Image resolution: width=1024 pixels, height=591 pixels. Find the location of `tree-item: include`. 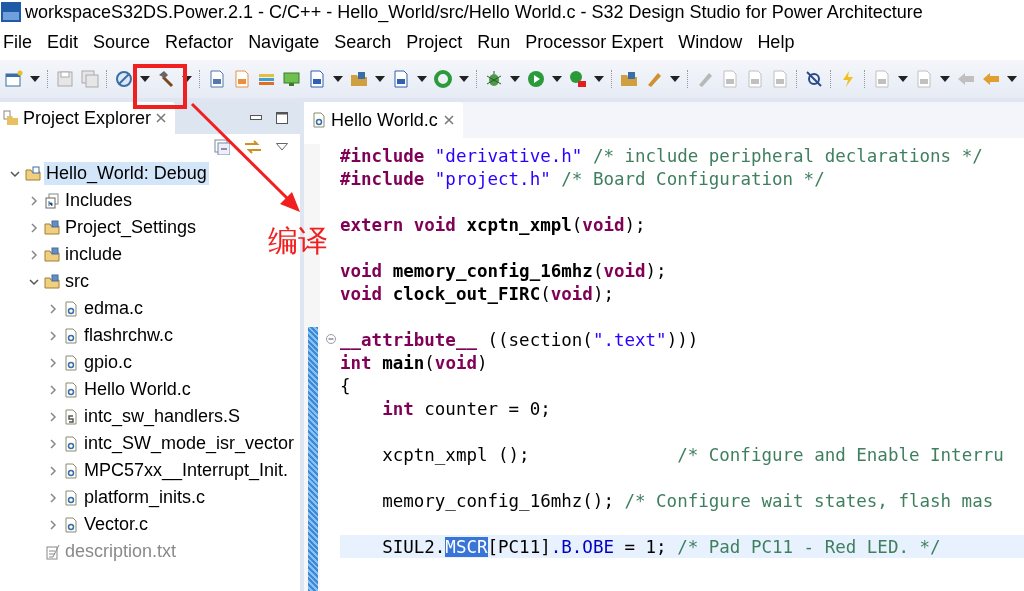

tree-item: include is located at coordinates (94, 254).